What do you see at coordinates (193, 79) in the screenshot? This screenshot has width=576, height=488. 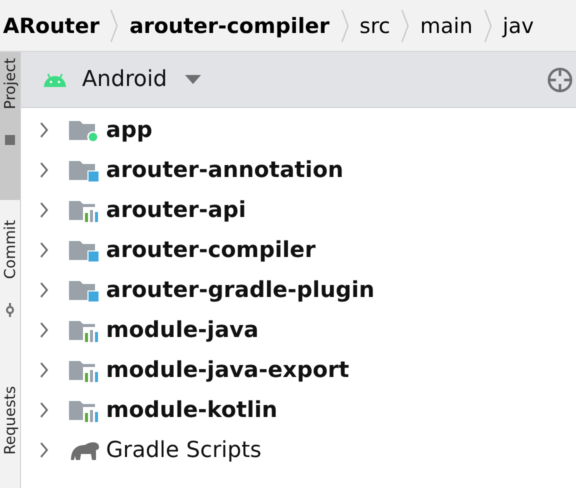 I see `caret-icon` at bounding box center [193, 79].